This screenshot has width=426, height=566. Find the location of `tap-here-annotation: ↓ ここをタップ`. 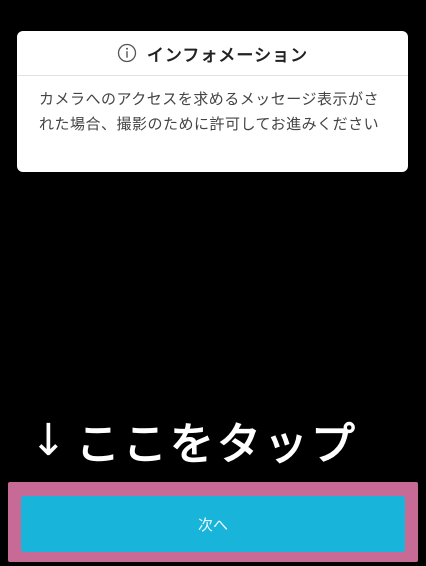

tap-here-annotation: ↓ ここをタップ is located at coordinates (223, 440).